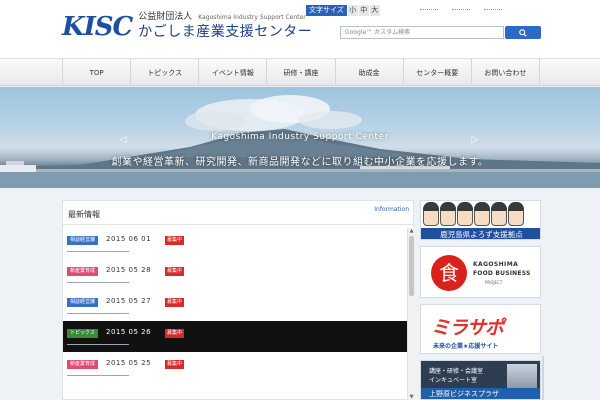  What do you see at coordinates (300, 162) in the screenshot?
I see `hero-title-jp: 創業や経営革新、研究開発、新商品開発などに取り組む中小企業を応援します。` at bounding box center [300, 162].